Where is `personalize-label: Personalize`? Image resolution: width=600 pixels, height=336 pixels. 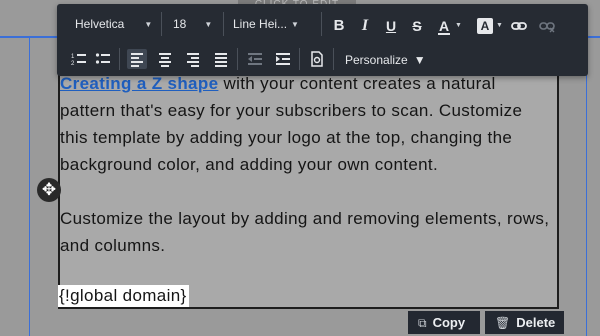
personalize-label: Personalize is located at coordinates (376, 60).